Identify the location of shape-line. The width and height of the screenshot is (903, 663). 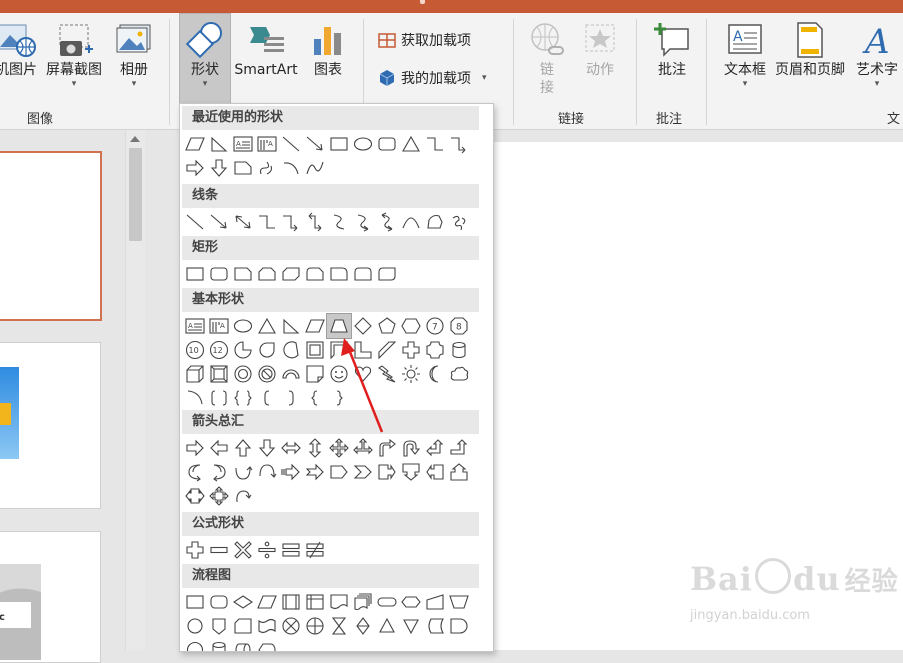
(195, 222).